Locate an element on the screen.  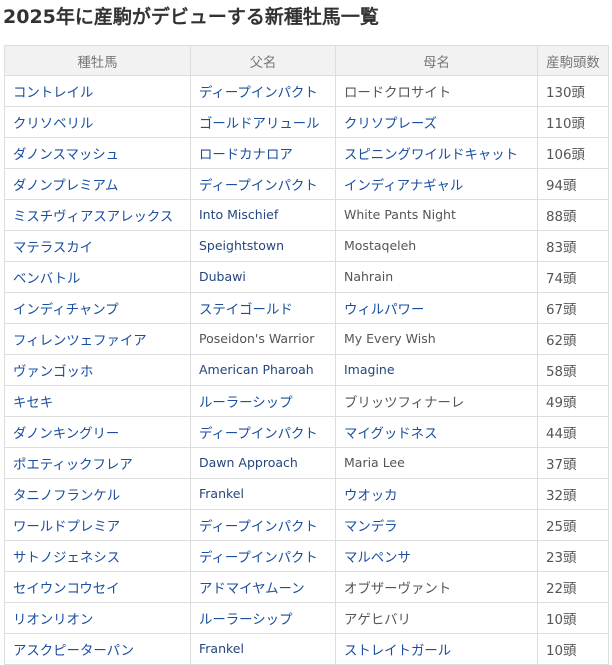
horse-name-link: ワールドプレミア is located at coordinates (66, 527).